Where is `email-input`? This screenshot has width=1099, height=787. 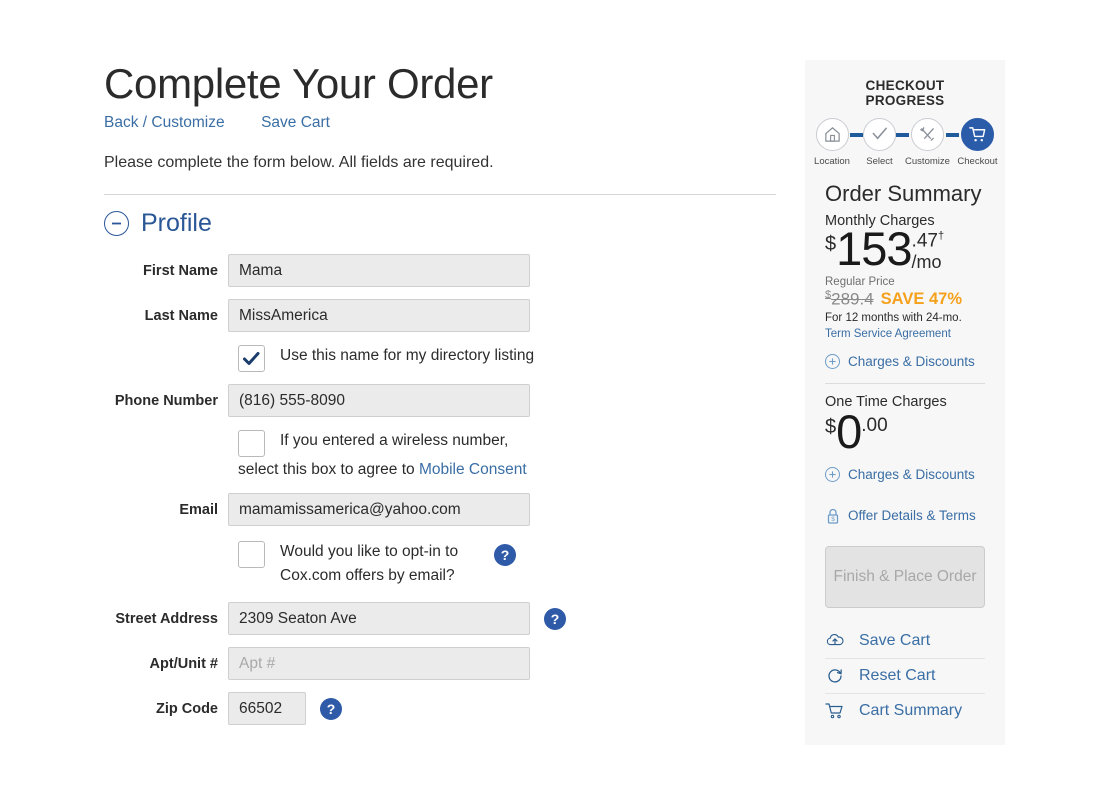 email-input is located at coordinates (379, 510).